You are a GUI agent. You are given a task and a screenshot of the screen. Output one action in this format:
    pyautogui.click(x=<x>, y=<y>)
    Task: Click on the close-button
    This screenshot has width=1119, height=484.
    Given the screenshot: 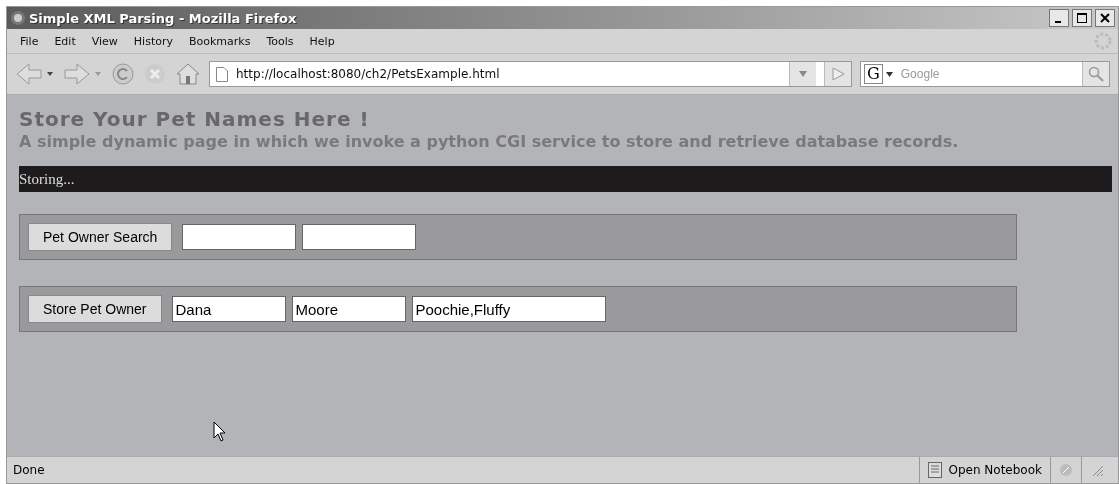 What is the action you would take?
    pyautogui.click(x=1105, y=18)
    